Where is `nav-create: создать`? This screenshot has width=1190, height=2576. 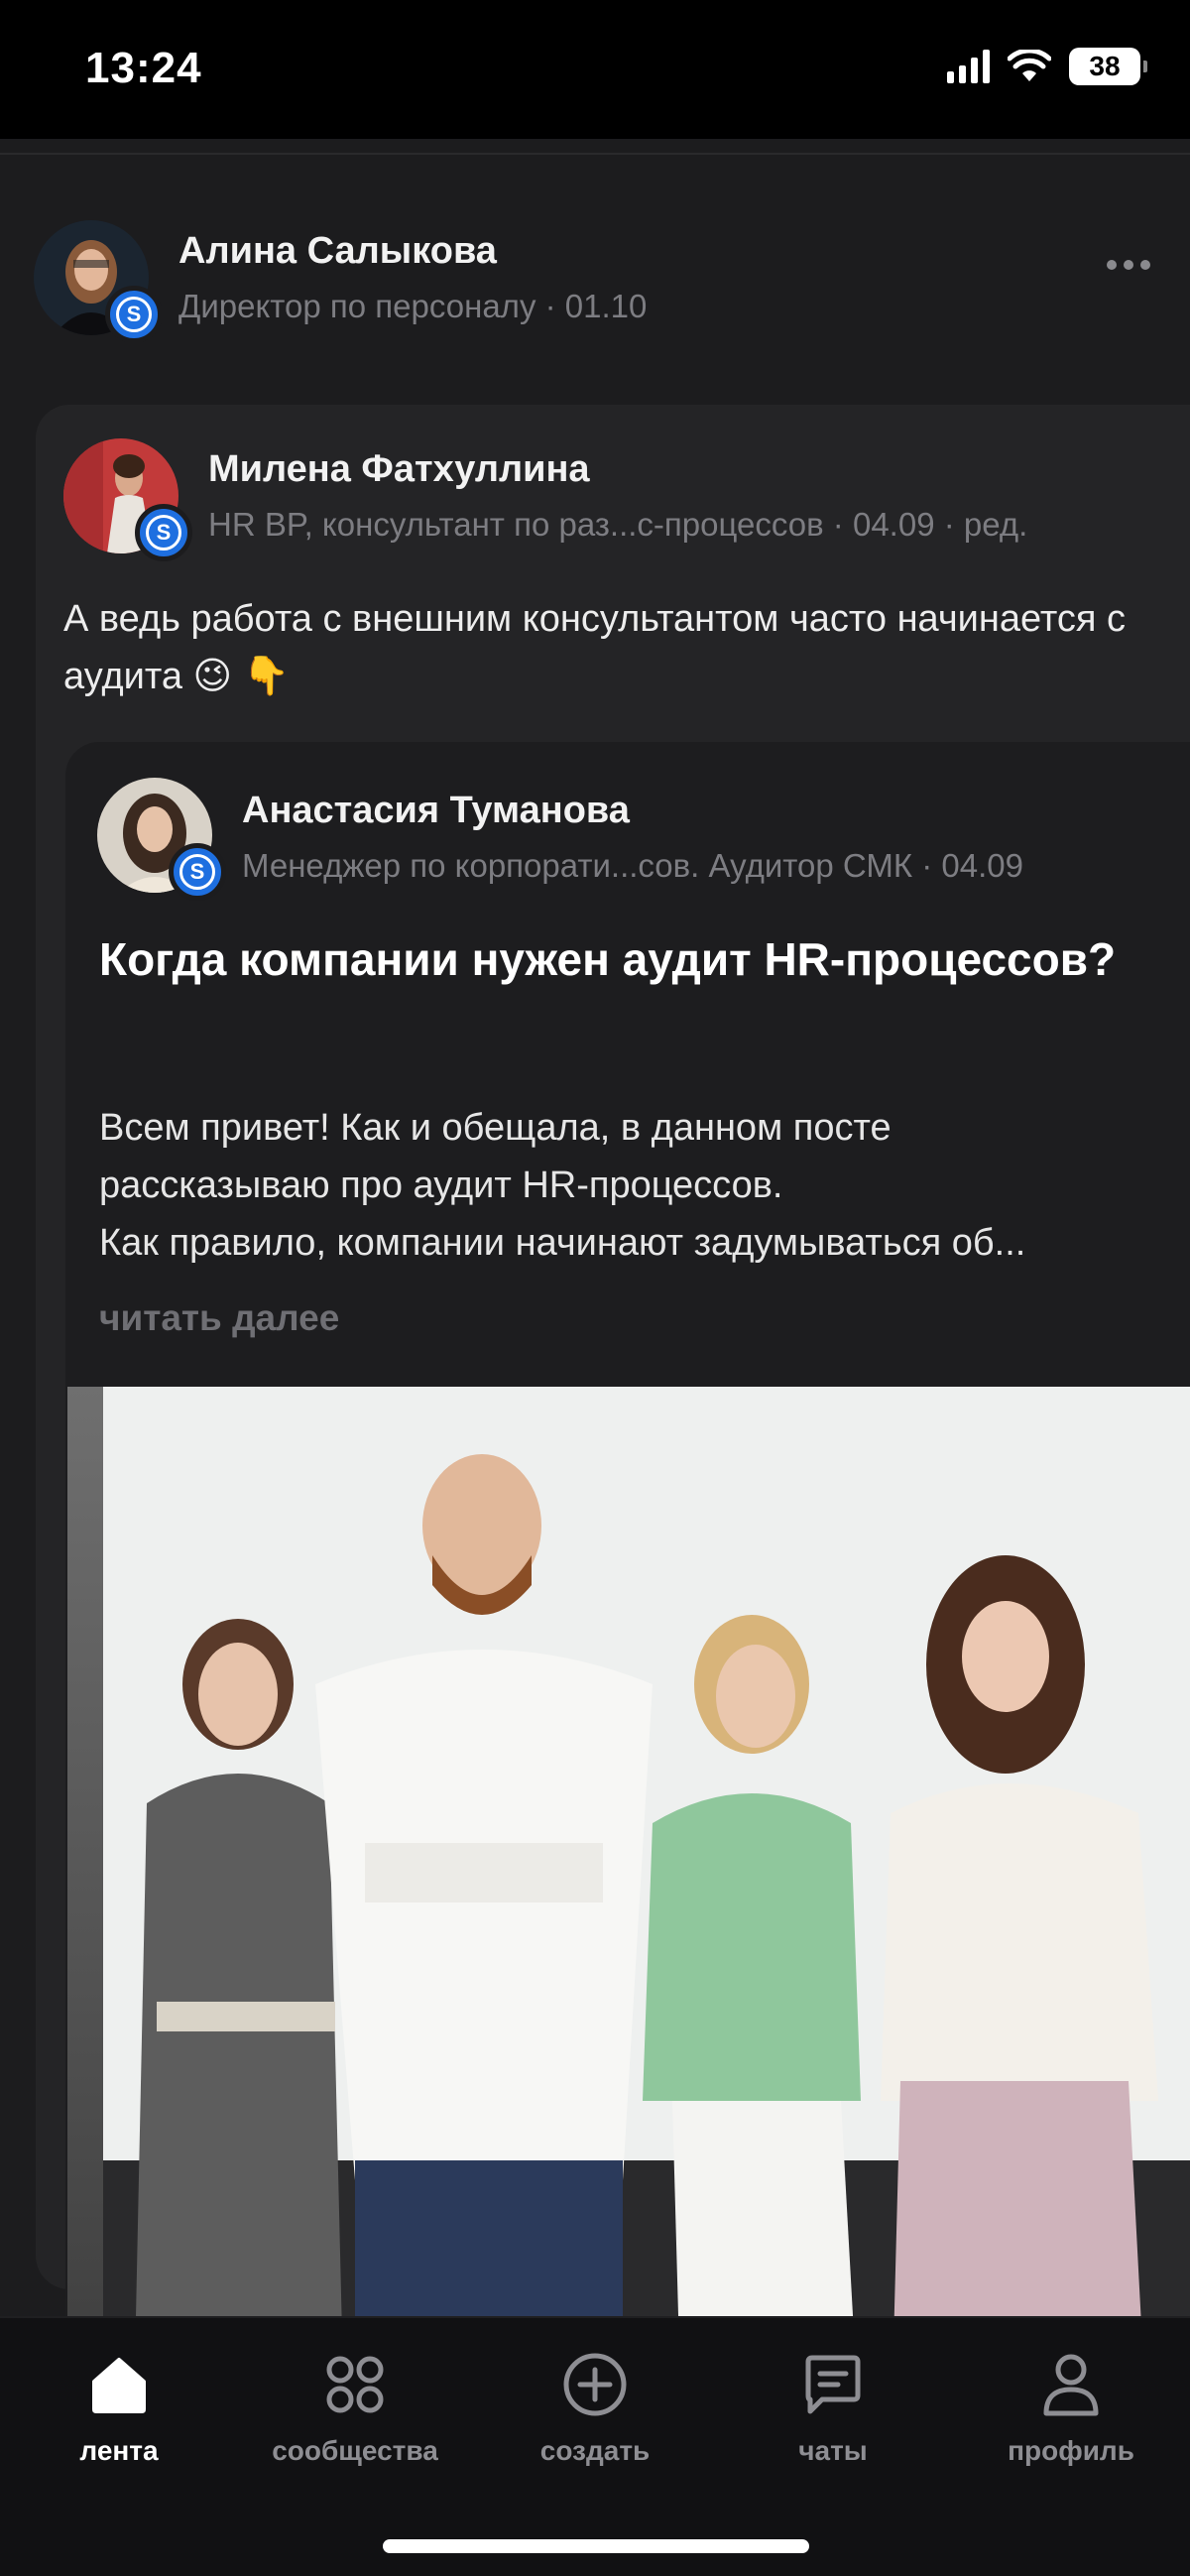
nav-create: создать is located at coordinates (595, 2408).